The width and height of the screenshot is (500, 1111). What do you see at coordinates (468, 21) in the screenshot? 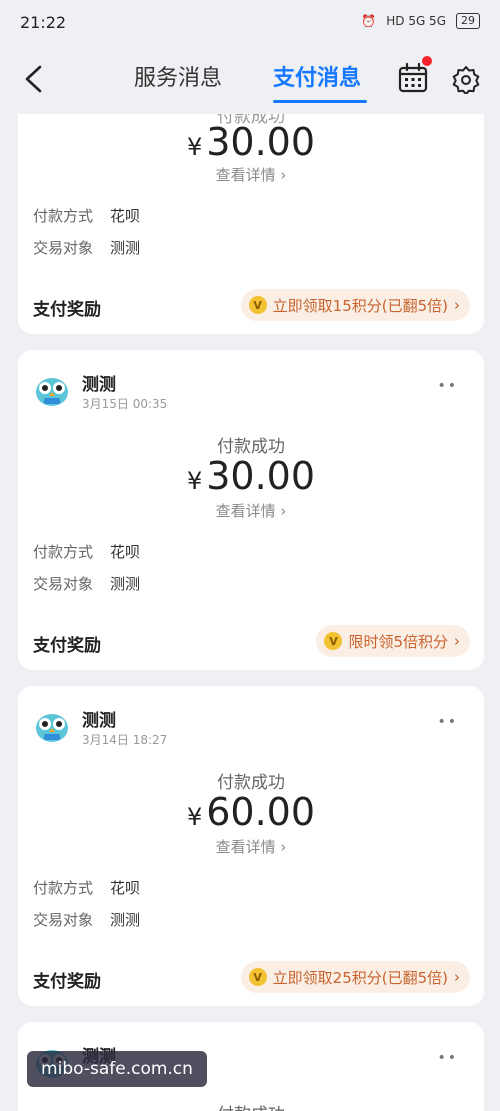
I see `battery-icon: 29` at bounding box center [468, 21].